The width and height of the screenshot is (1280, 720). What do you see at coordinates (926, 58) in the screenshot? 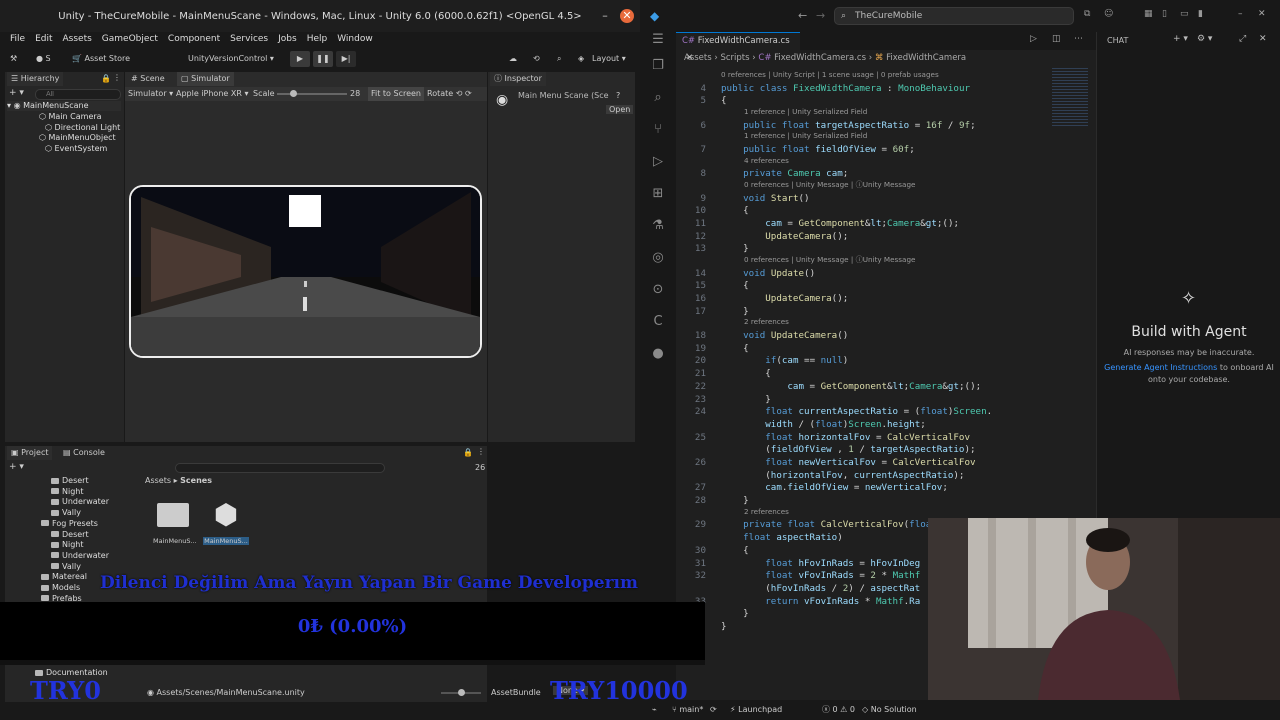
I see `breadcrumb-item: FixedWidthCamera` at bounding box center [926, 58].